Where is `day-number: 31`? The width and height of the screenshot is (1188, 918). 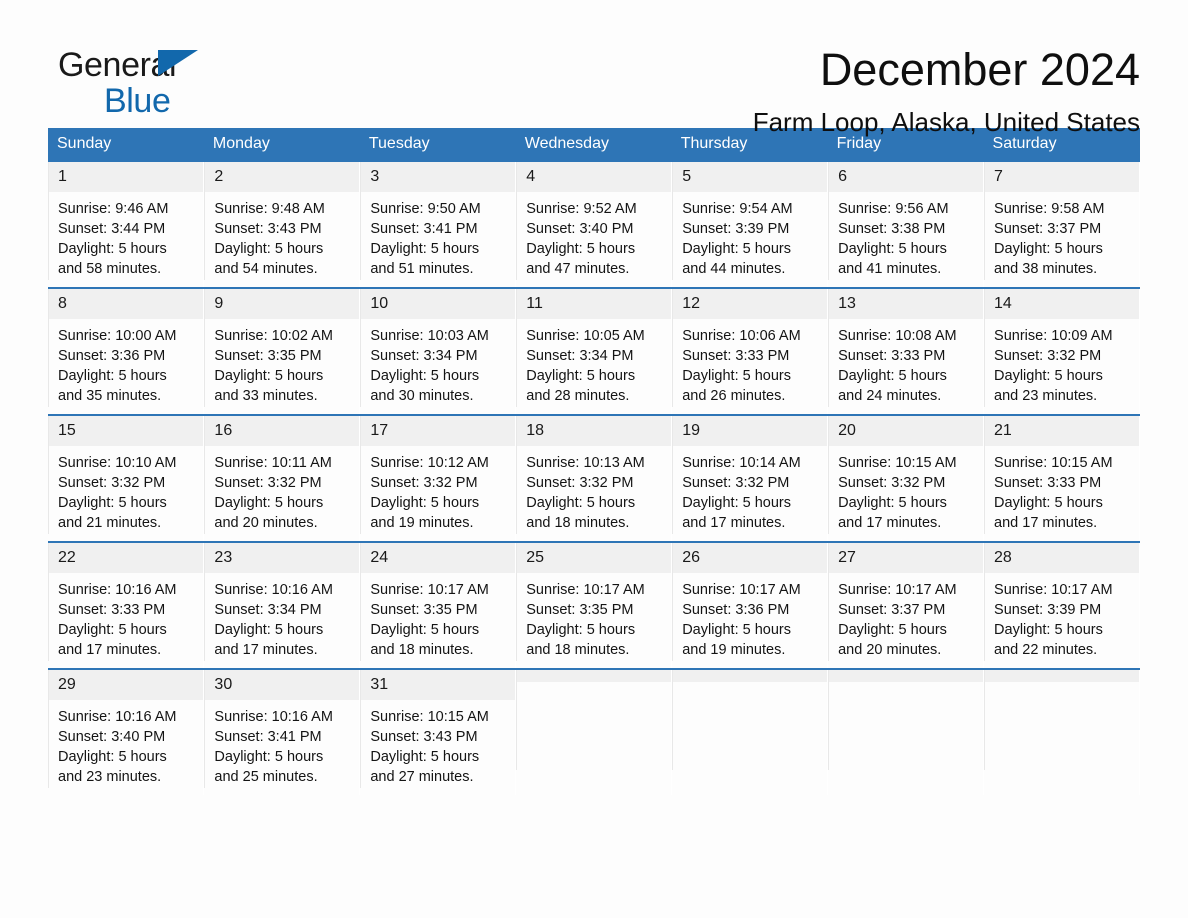 day-number: 31 is located at coordinates (438, 685).